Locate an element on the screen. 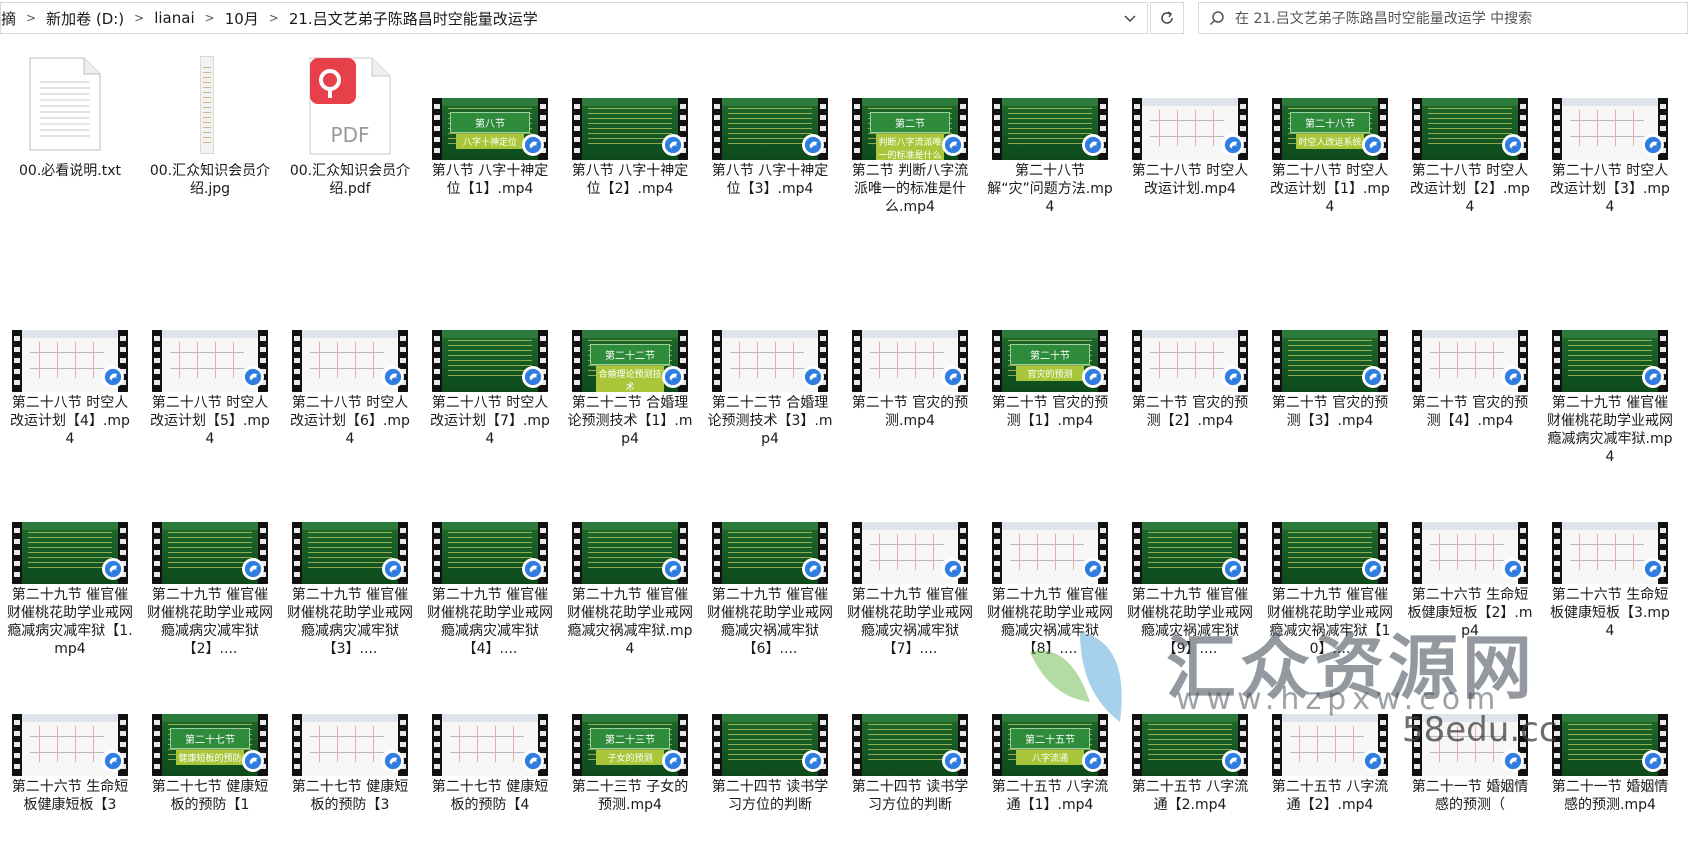 Image resolution: width=1700 pixels, height=856 pixels. file-item: 第二十节 官灾的预测【4】.mp4 is located at coordinates (1470, 372).